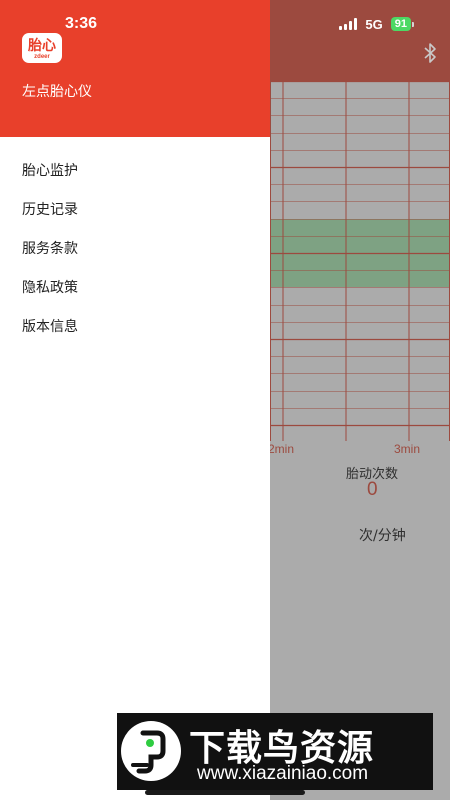 Image resolution: width=450 pixels, height=800 pixels. Describe the element at coordinates (372, 489) in the screenshot. I see `fetal-movement-count: 0` at that location.